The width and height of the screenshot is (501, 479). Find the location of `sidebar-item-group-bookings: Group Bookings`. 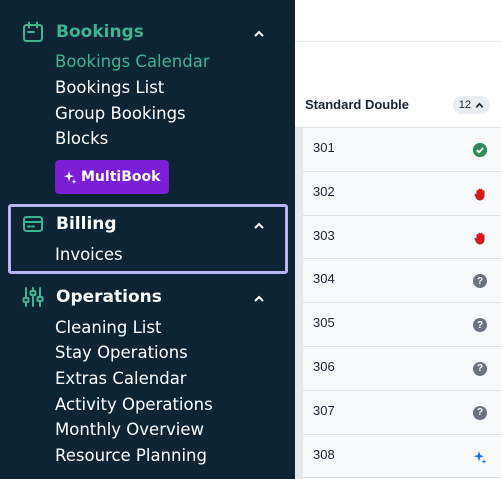

sidebar-item-group-bookings: Group Bookings is located at coordinates (120, 114).